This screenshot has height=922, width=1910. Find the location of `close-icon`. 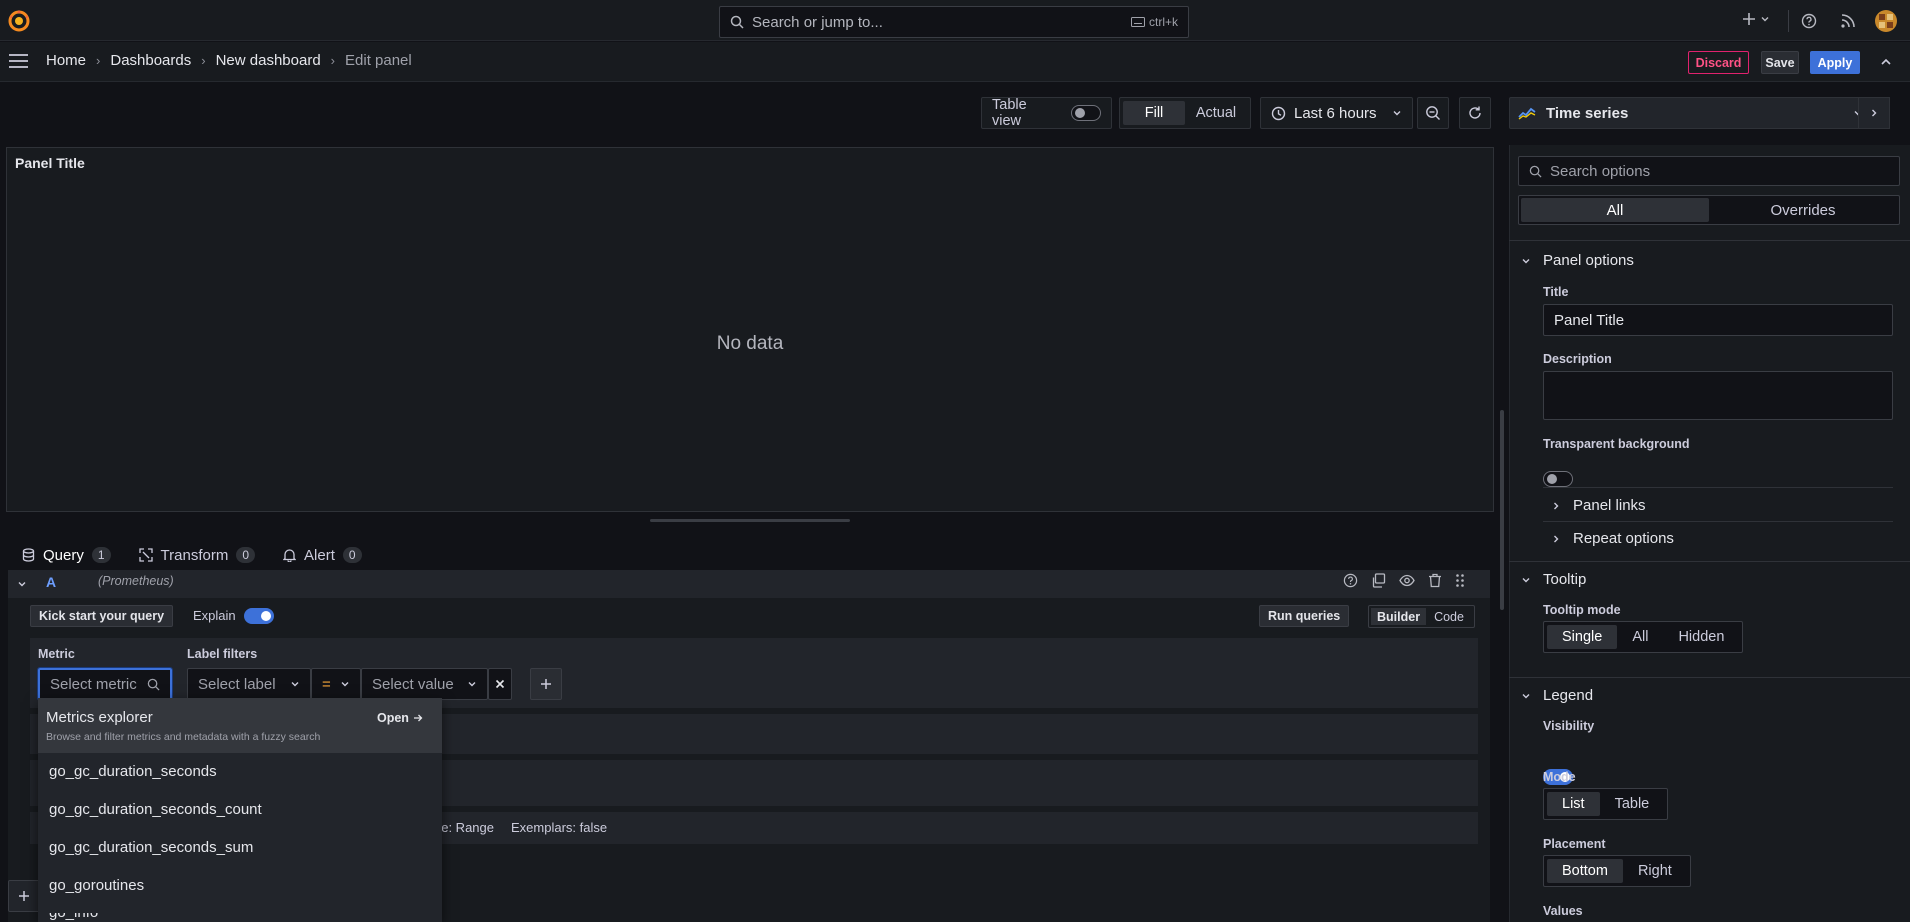

close-icon is located at coordinates (500, 684).